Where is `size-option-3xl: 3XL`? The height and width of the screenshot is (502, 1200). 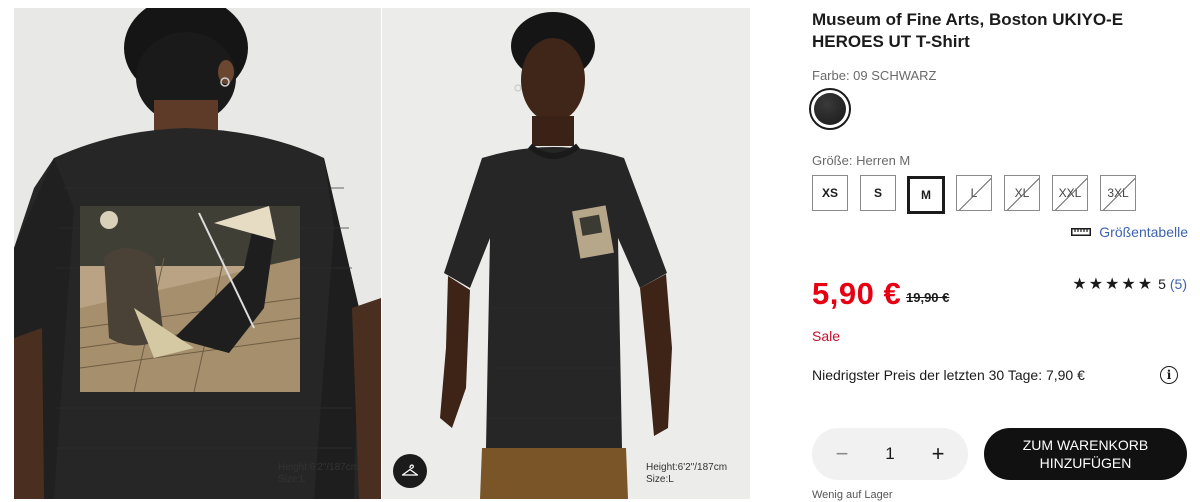
size-option-3xl: 3XL is located at coordinates (1118, 193).